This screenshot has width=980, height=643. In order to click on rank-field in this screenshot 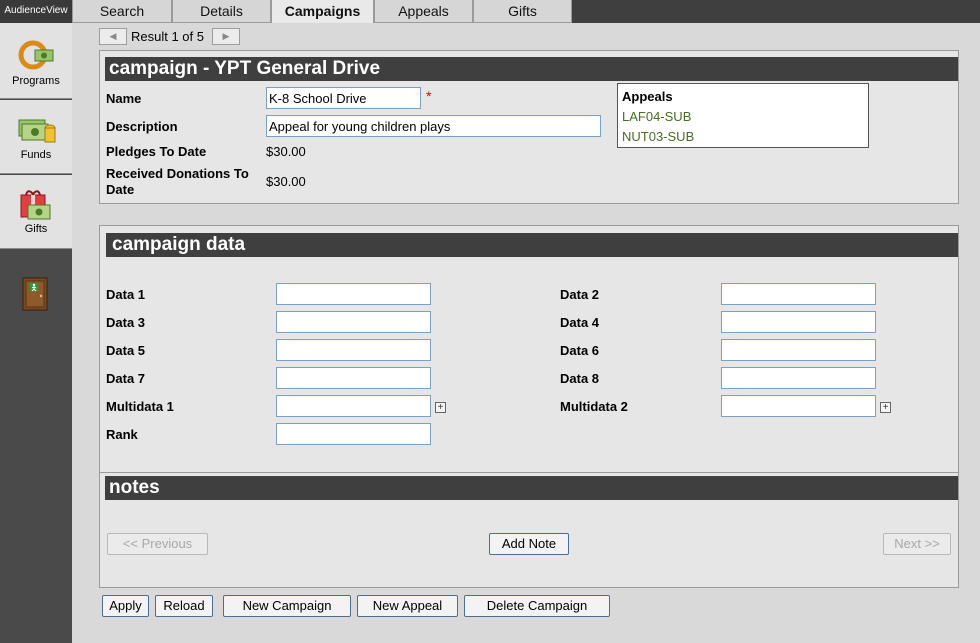, I will do `click(353, 434)`.